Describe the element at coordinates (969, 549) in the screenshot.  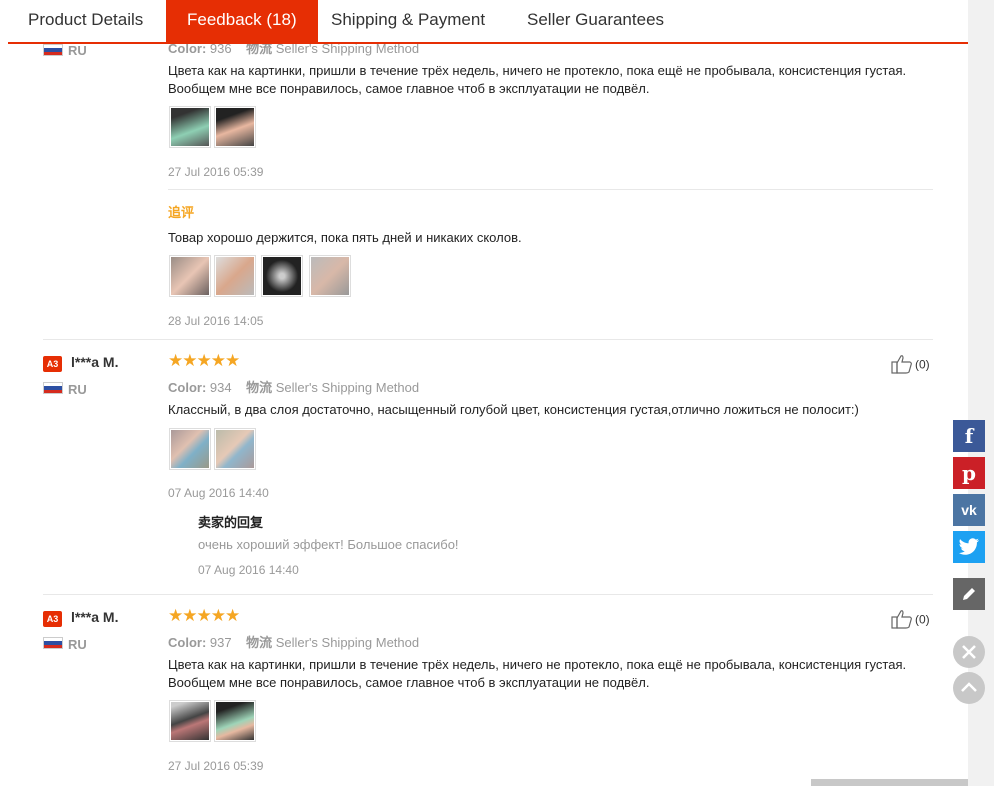
I see `twitter-icon` at that location.